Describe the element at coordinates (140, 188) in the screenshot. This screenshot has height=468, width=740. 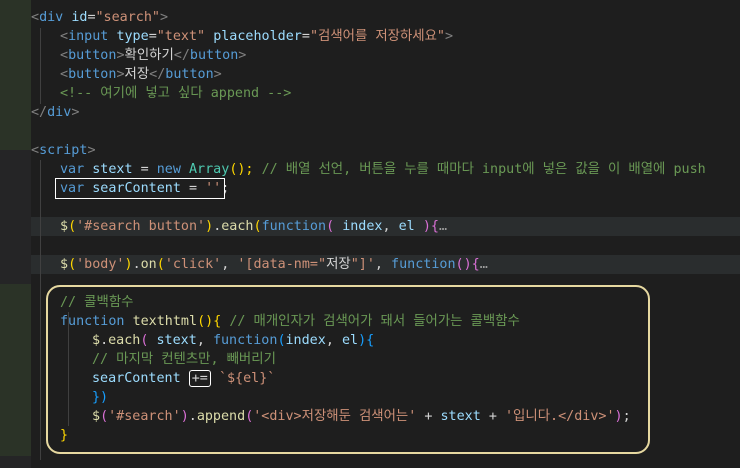
I see `highlight-box-searcontent` at that location.